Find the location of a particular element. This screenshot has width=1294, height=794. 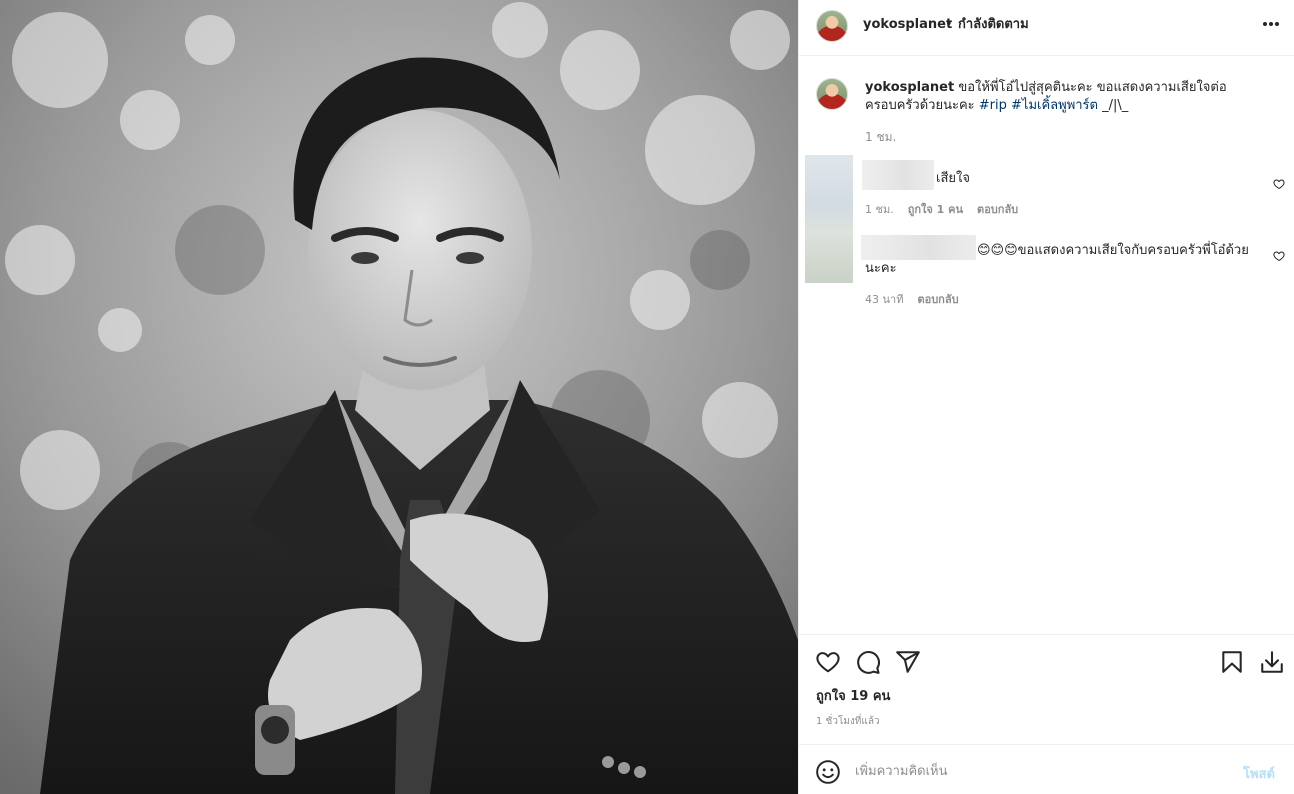

post-comment-button: โพสต์ is located at coordinates (1259, 773).